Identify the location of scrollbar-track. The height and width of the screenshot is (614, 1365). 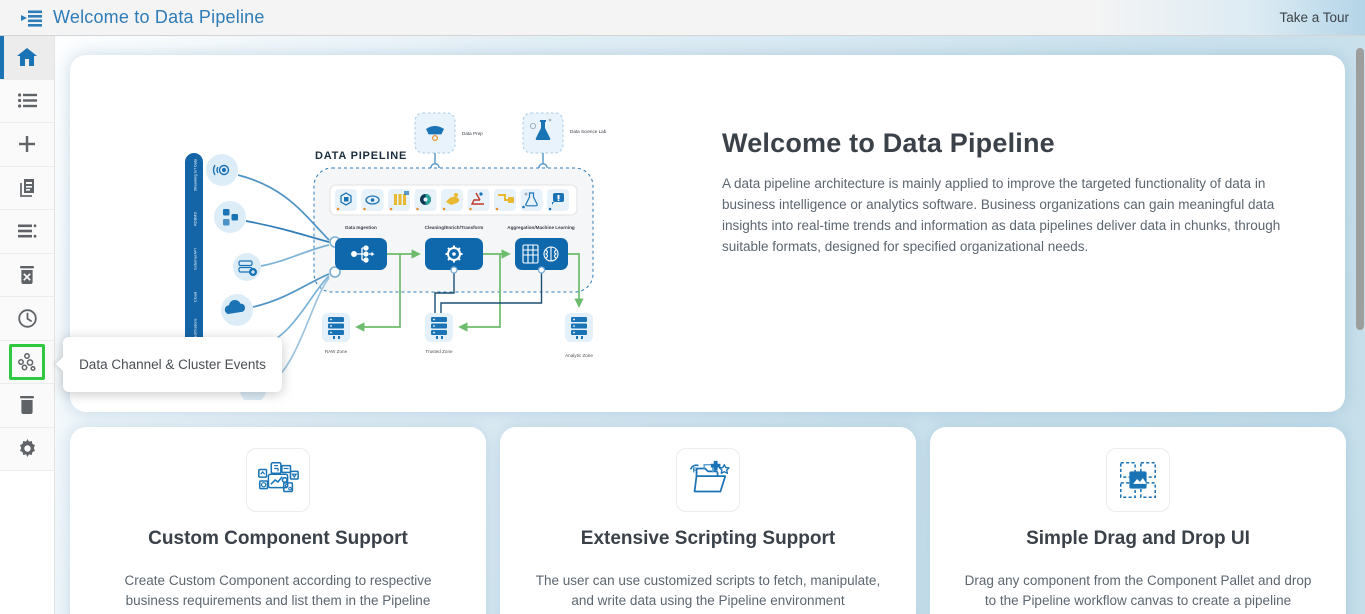
(1360, 325).